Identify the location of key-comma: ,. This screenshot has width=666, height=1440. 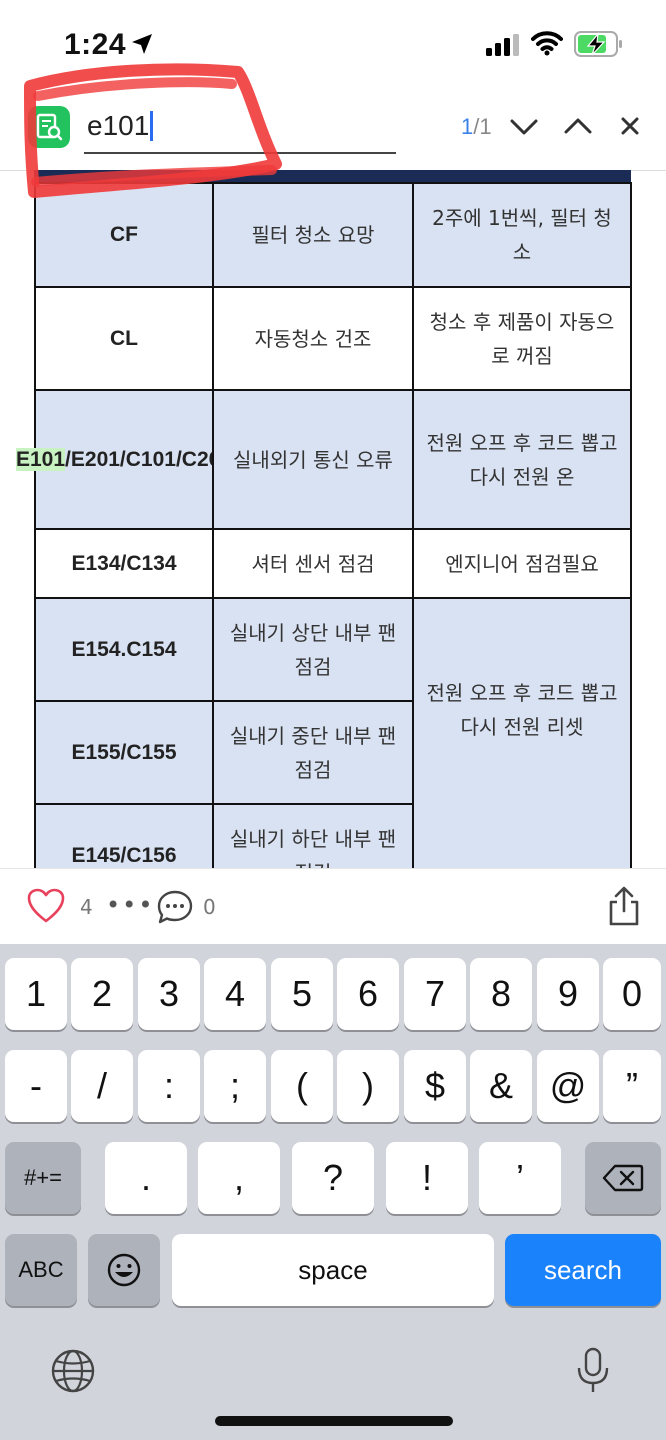
(239, 1178).